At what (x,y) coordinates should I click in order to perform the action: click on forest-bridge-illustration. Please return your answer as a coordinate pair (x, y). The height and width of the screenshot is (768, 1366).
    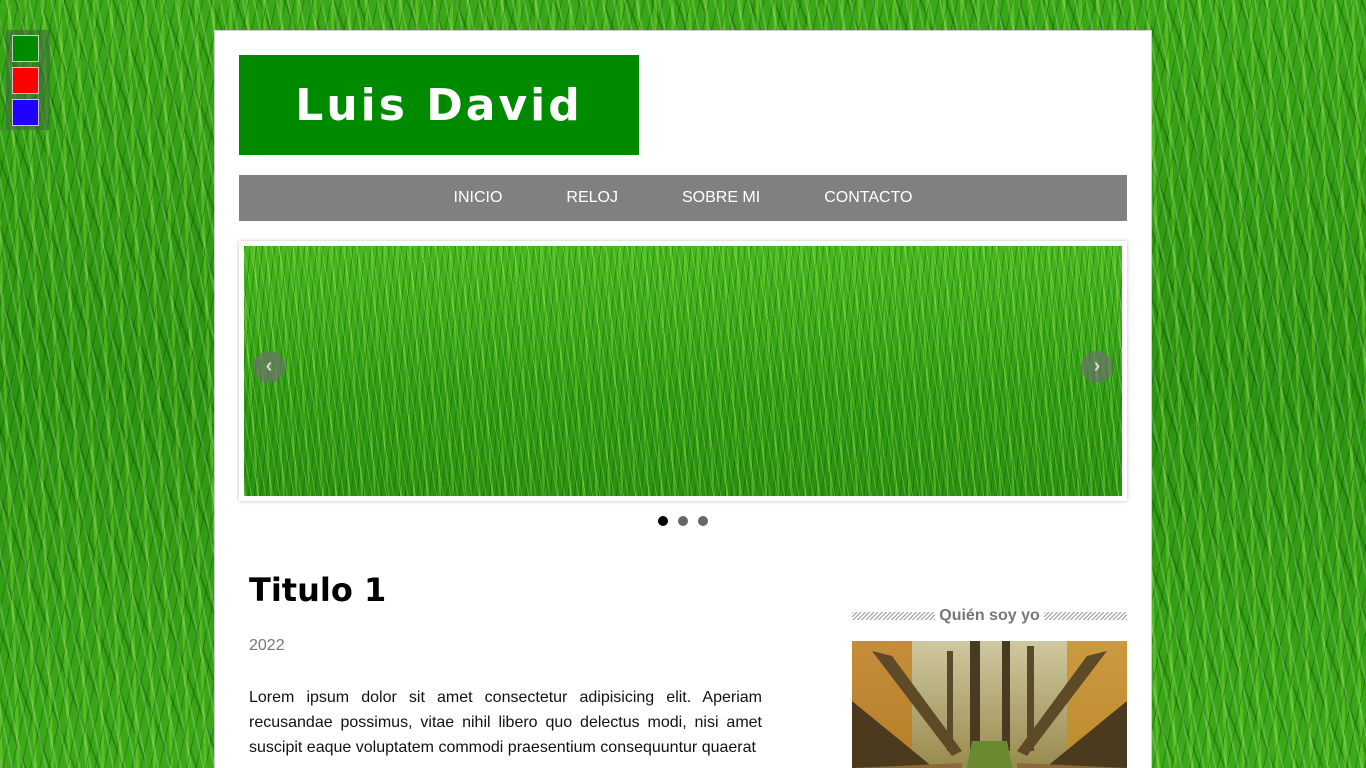
    Looking at the image, I should click on (989, 704).